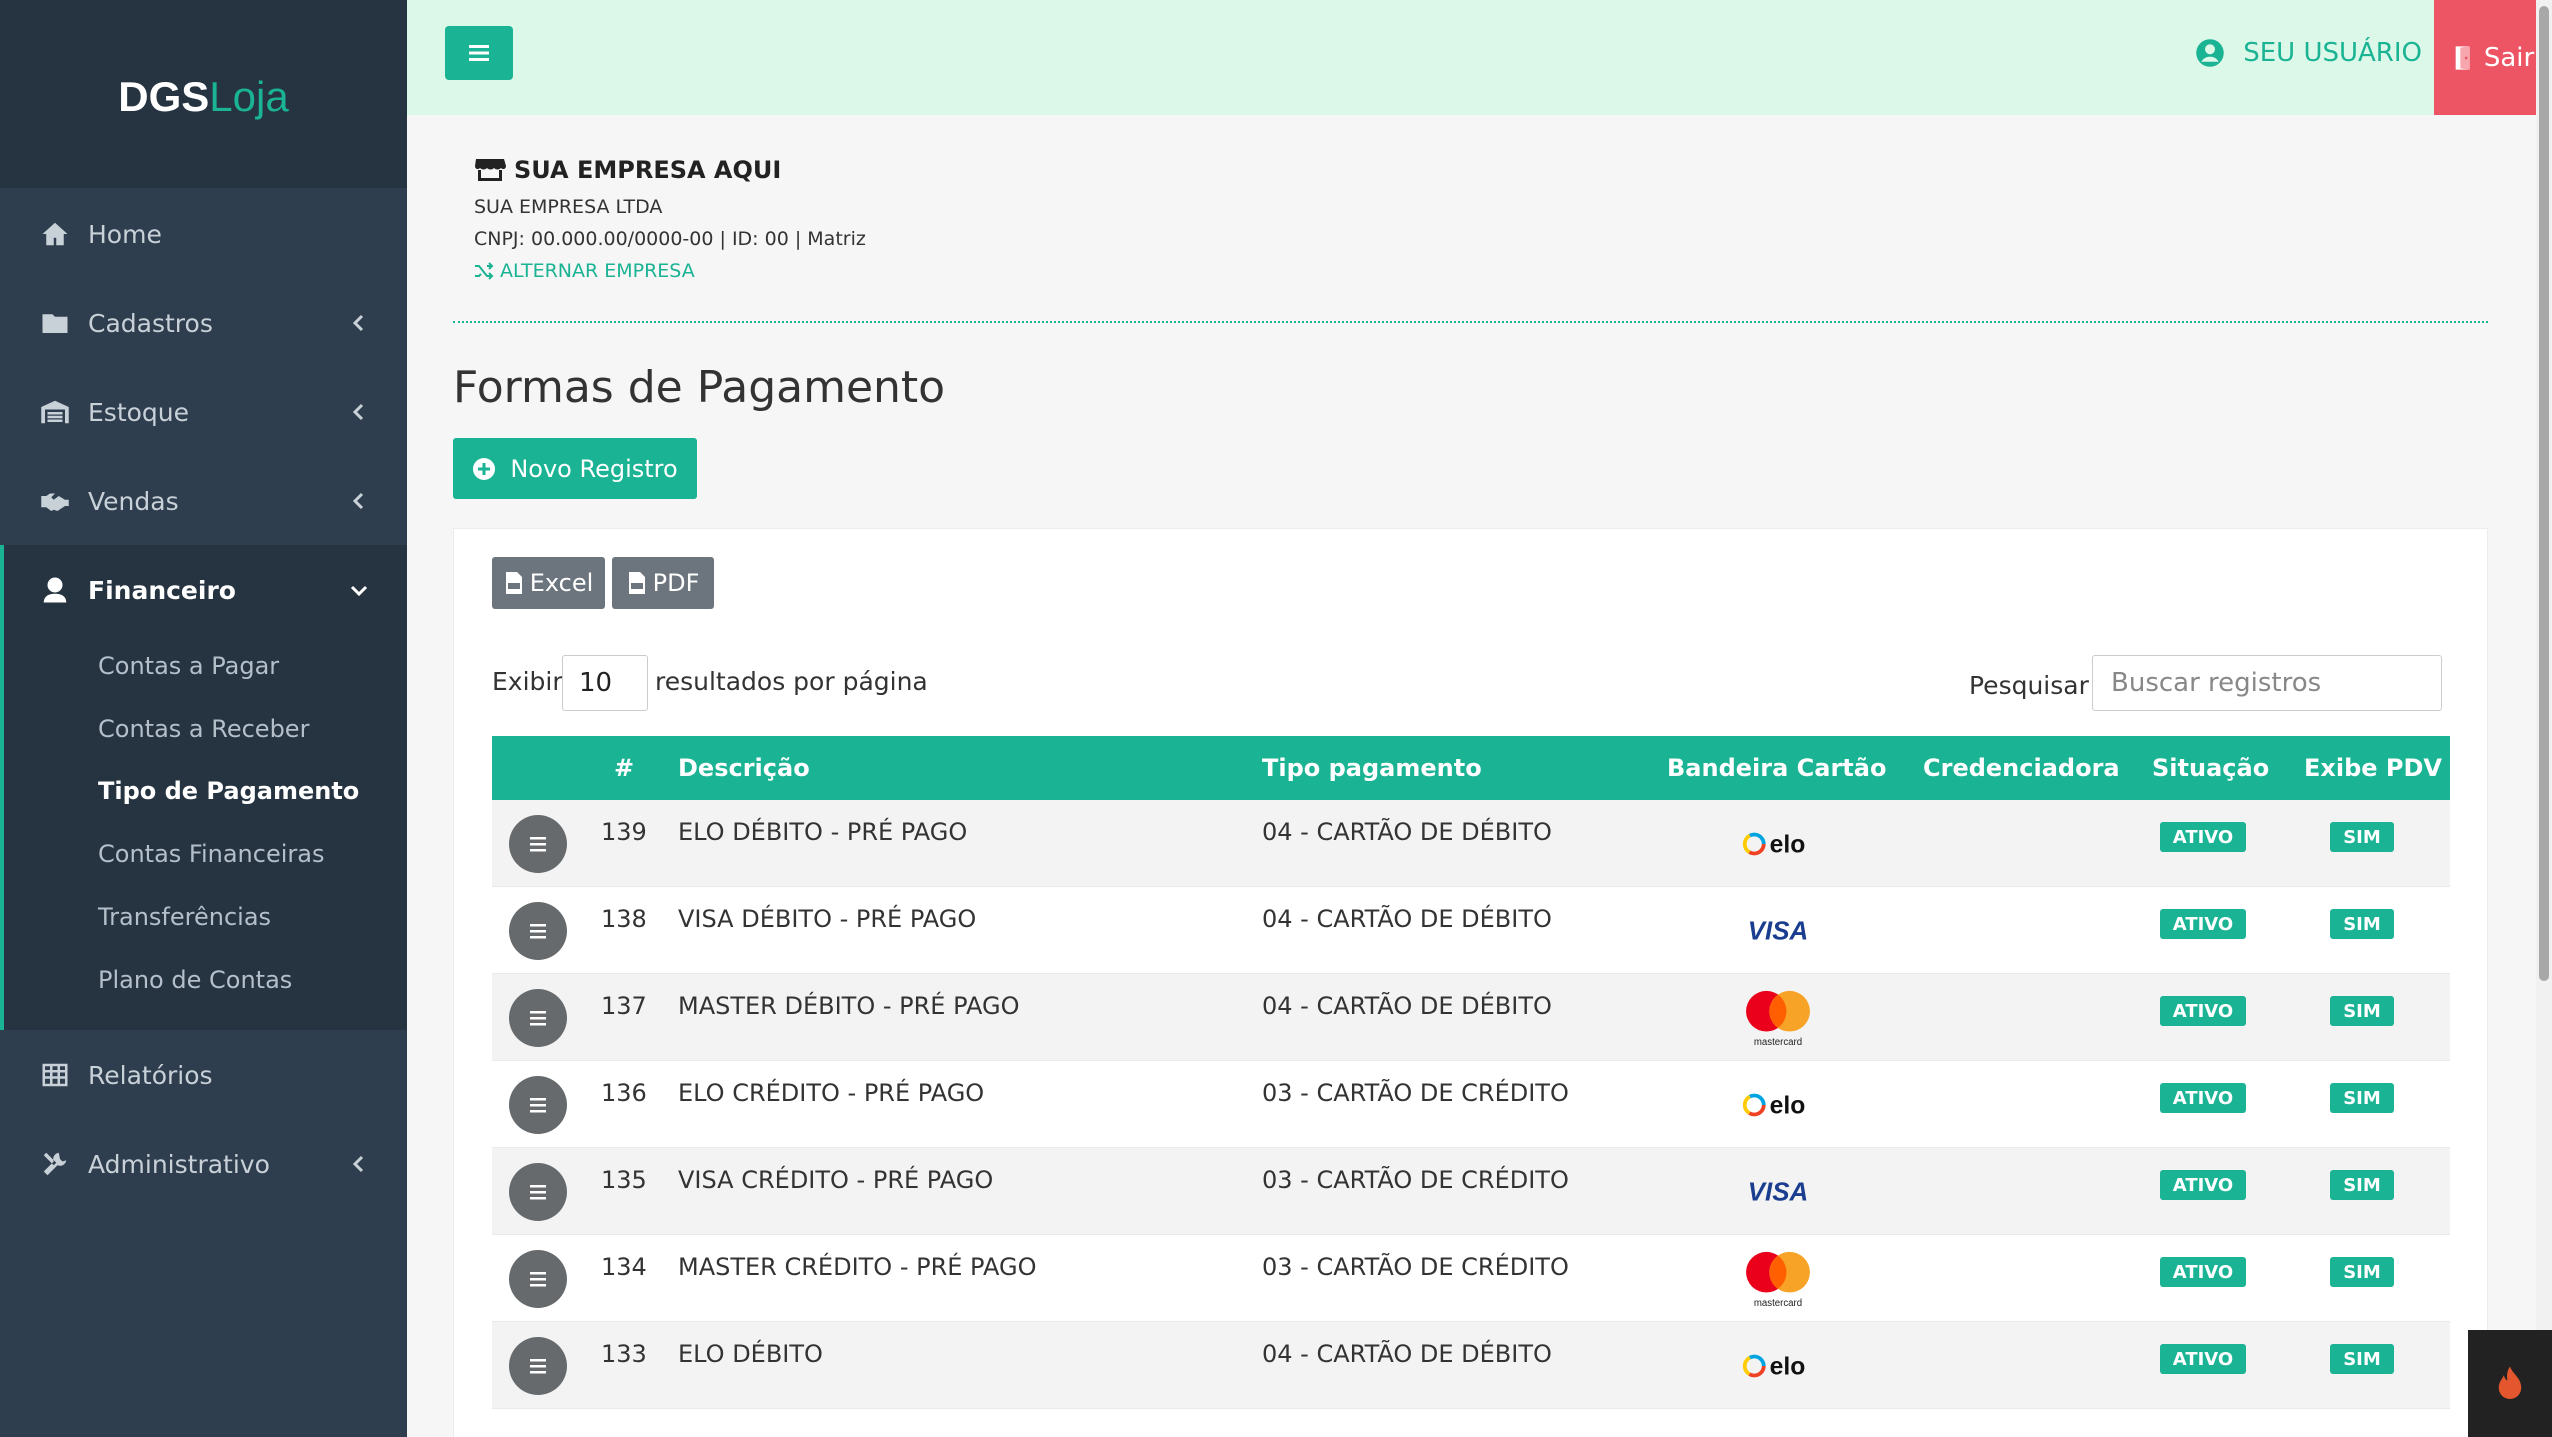 The width and height of the screenshot is (2552, 1437). Describe the element at coordinates (133, 501) in the screenshot. I see `sidebar-item-label: Vendas` at that location.